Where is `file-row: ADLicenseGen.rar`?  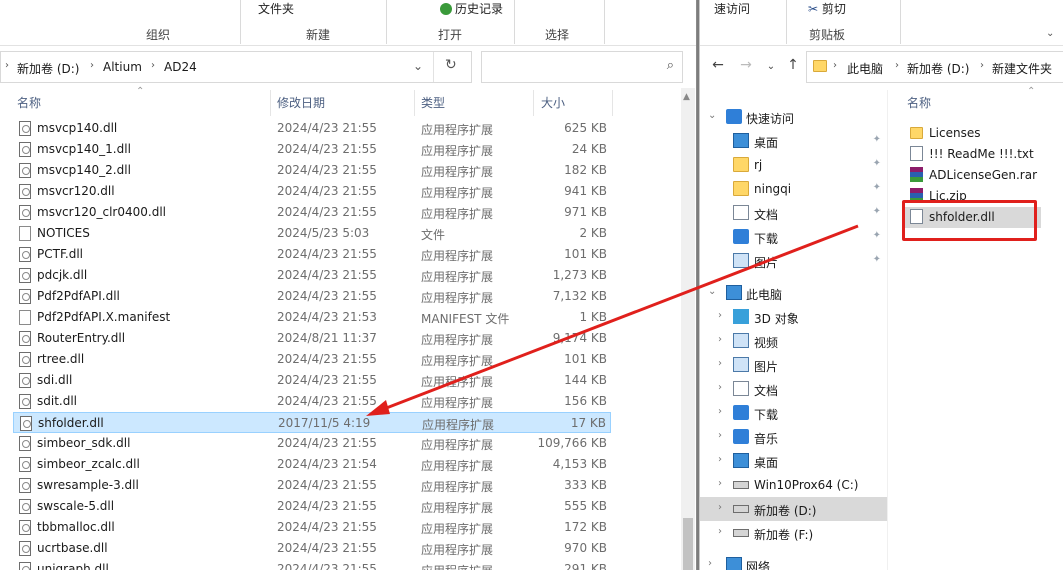
file-row: ADLicenseGen.rar is located at coordinates (973, 175).